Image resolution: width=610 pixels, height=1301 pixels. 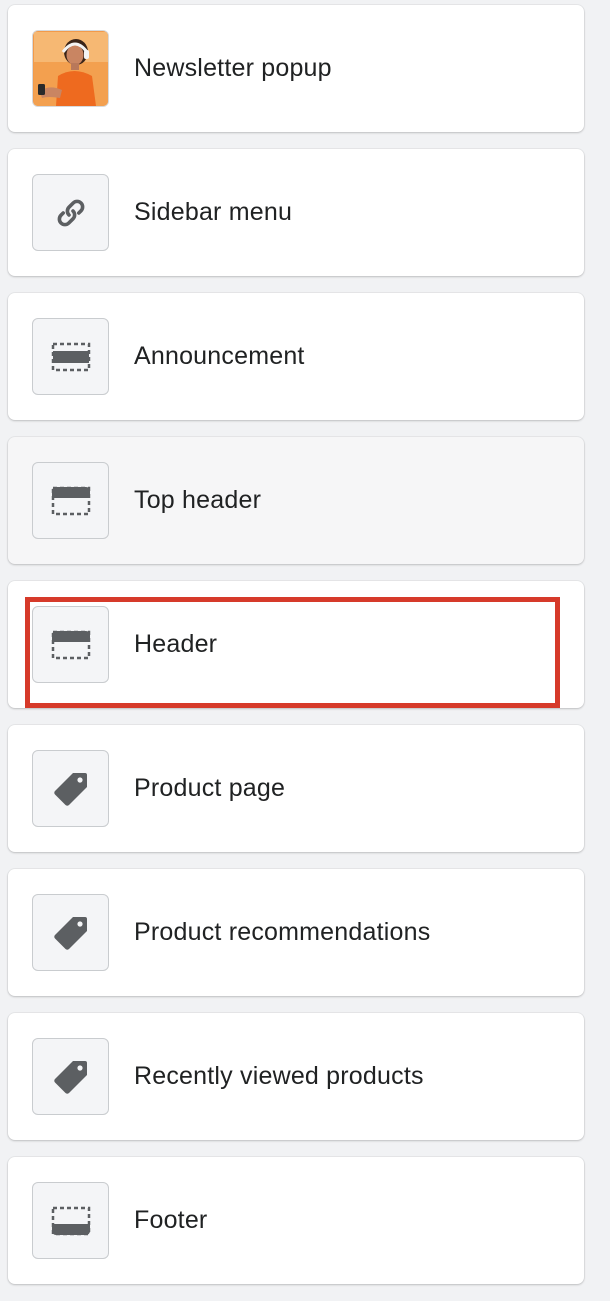 What do you see at coordinates (296, 1220) in the screenshot?
I see `section-item-footer: Footer` at bounding box center [296, 1220].